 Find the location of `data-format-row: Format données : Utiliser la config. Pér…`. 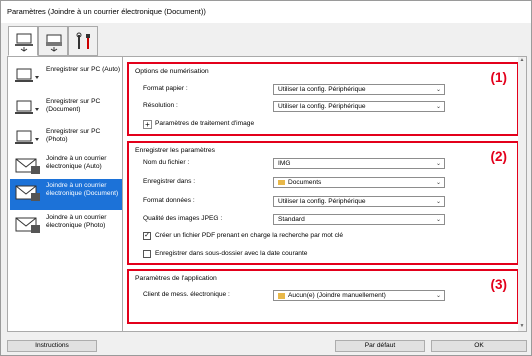

data-format-row: Format données : Utiliser la config. Pér… is located at coordinates (303, 201).